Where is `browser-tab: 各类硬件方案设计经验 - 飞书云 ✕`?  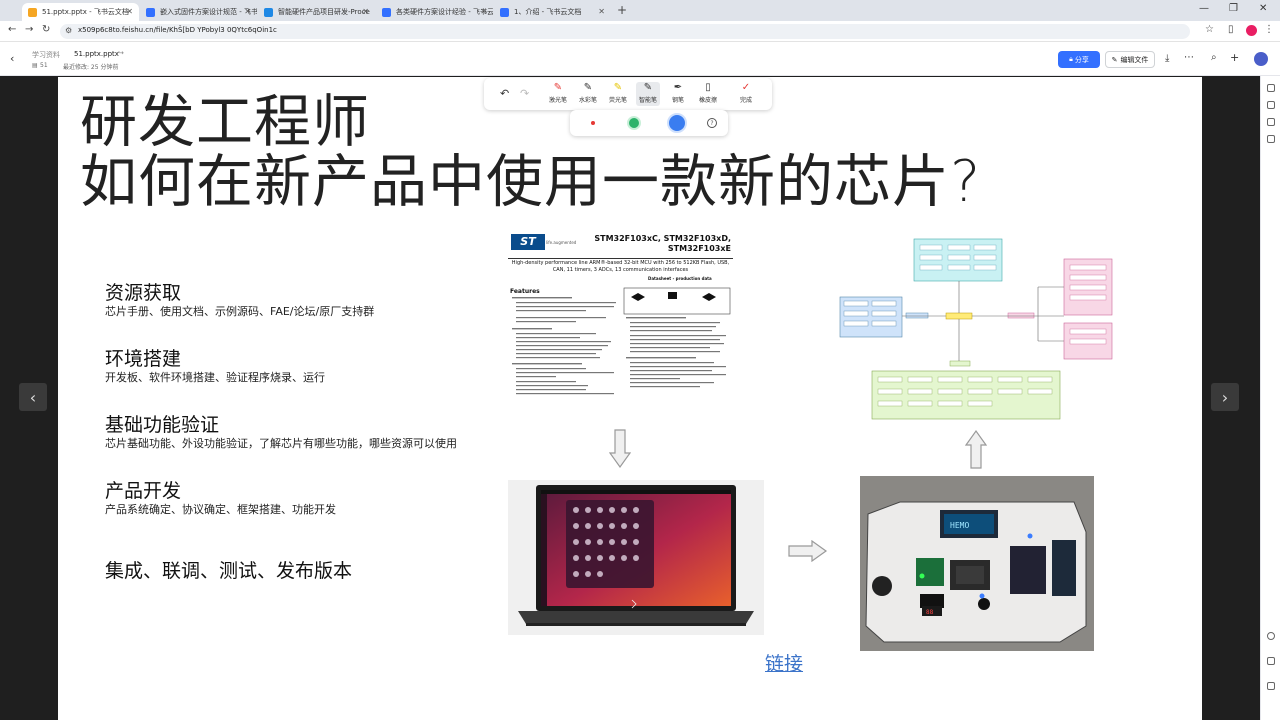
browser-tab: 各类硬件方案设计经验 - 飞书云 ✕ is located at coordinates (434, 12).